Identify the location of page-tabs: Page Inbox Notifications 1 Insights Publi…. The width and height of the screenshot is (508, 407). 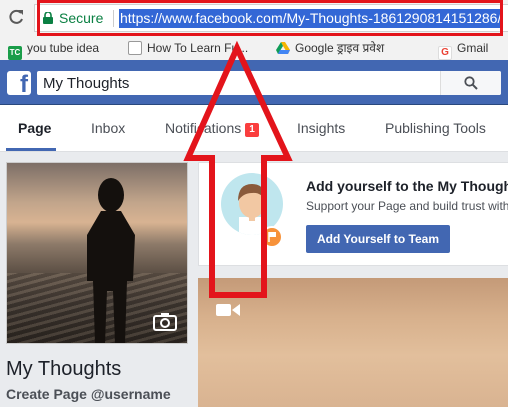
(254, 128).